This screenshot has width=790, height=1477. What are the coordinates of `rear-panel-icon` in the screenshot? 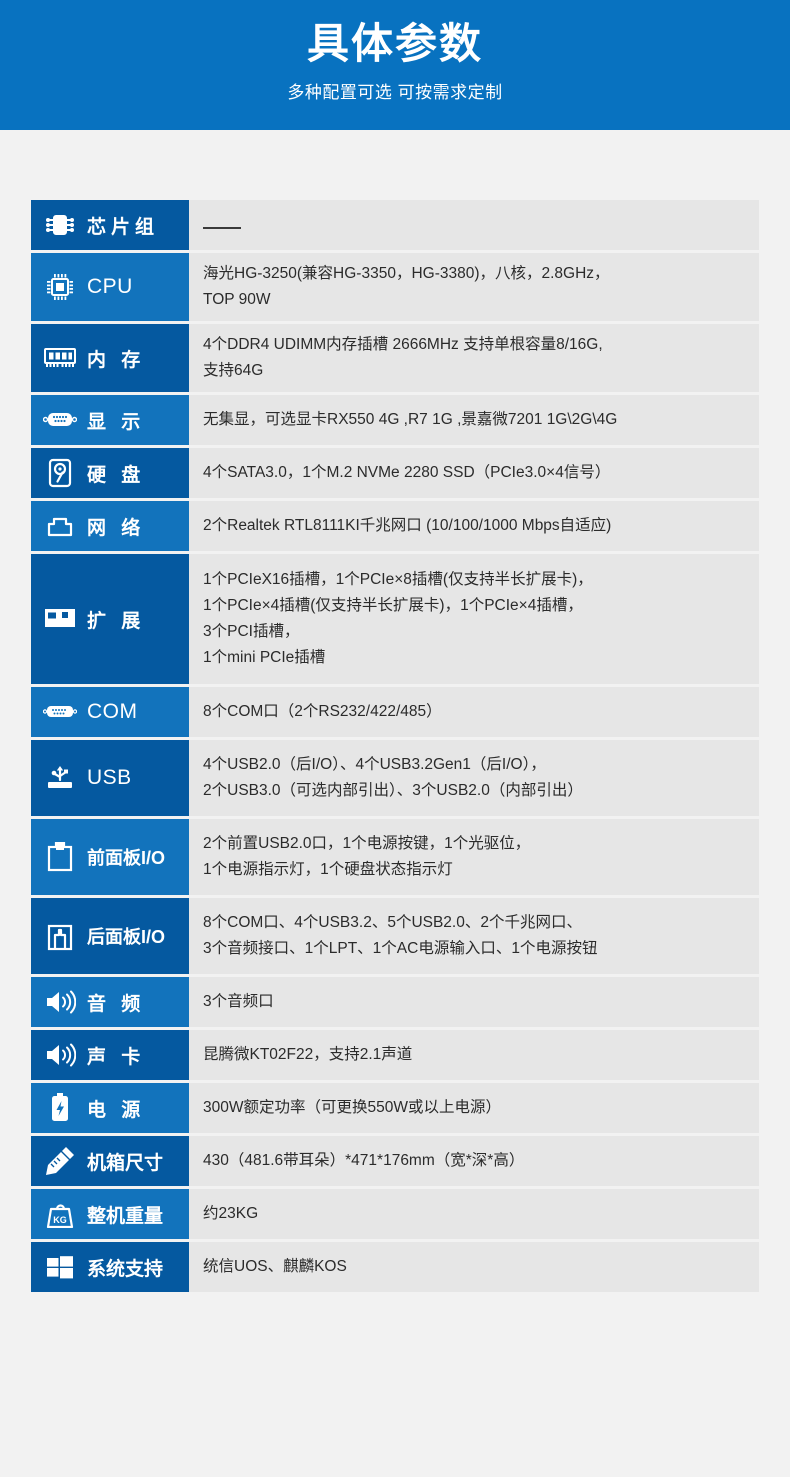 It's located at (60, 936).